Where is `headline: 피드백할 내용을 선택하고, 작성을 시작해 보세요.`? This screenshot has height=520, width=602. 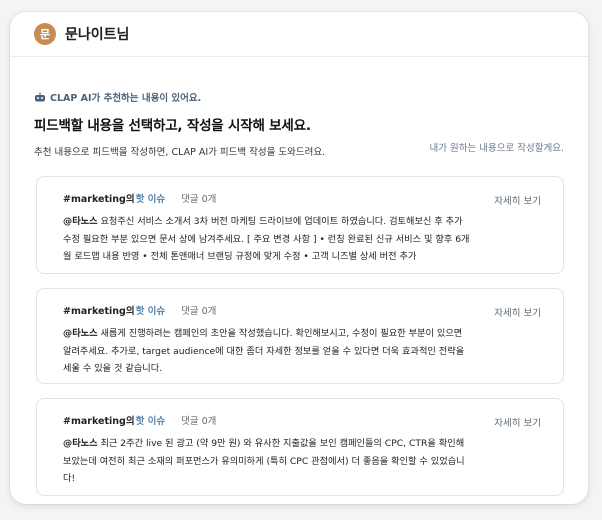 headline: 피드백할 내용을 선택하고, 작성을 시작해 보세요. is located at coordinates (172, 126).